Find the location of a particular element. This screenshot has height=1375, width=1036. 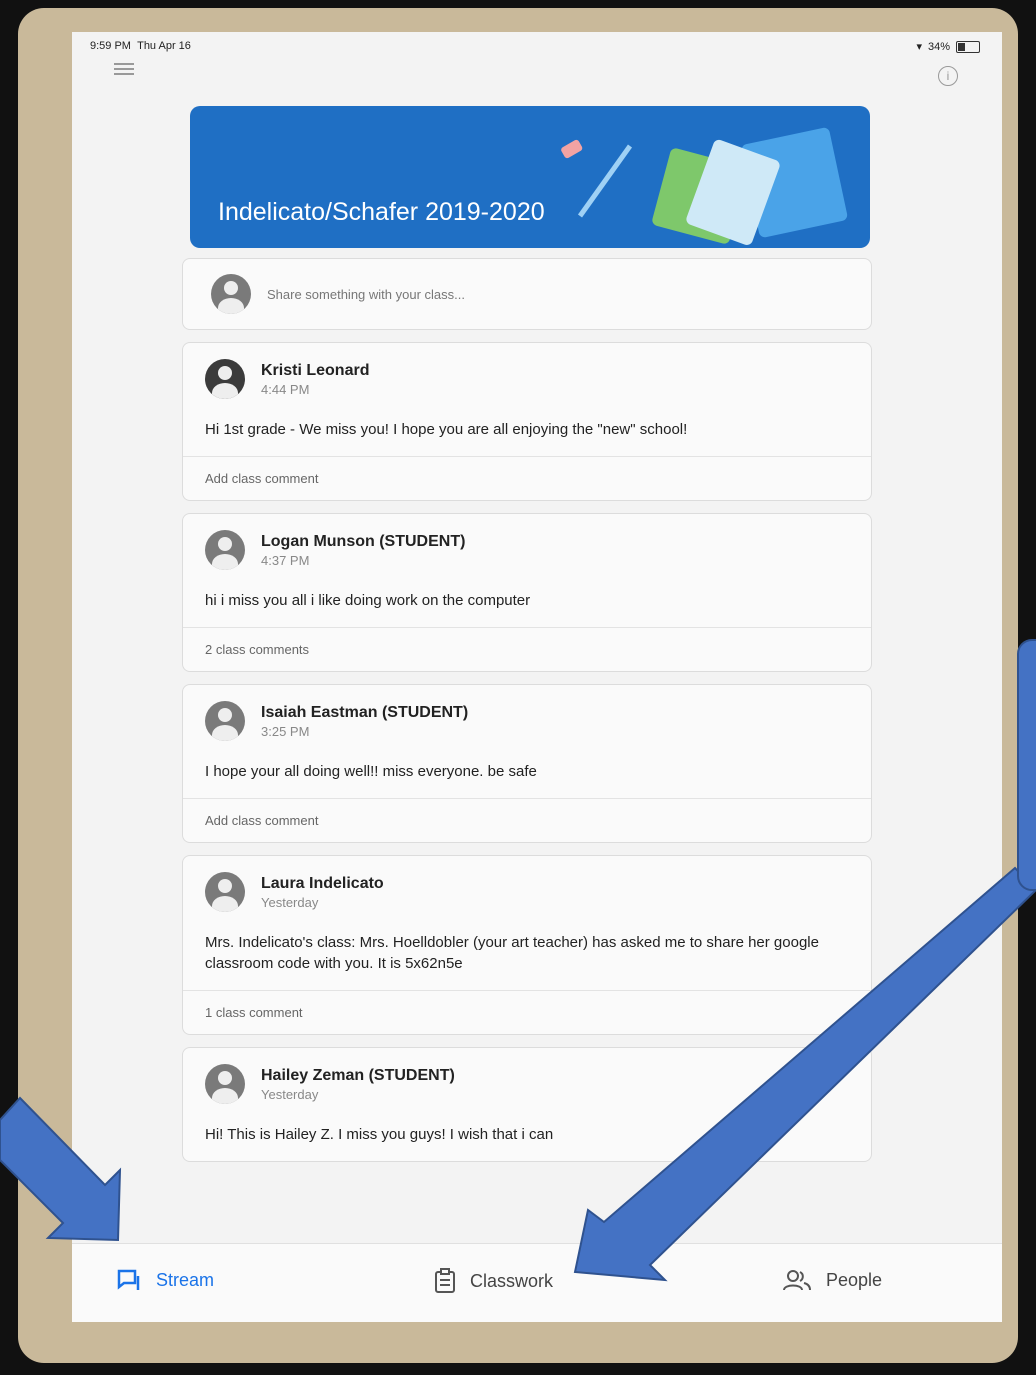

callout-box is located at coordinates (1026, 765).